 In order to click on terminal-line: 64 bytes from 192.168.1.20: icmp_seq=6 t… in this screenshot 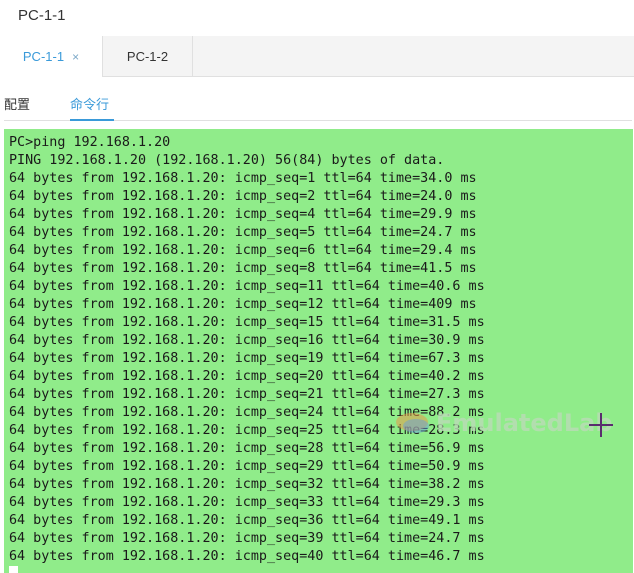, I will do `click(243, 250)`.